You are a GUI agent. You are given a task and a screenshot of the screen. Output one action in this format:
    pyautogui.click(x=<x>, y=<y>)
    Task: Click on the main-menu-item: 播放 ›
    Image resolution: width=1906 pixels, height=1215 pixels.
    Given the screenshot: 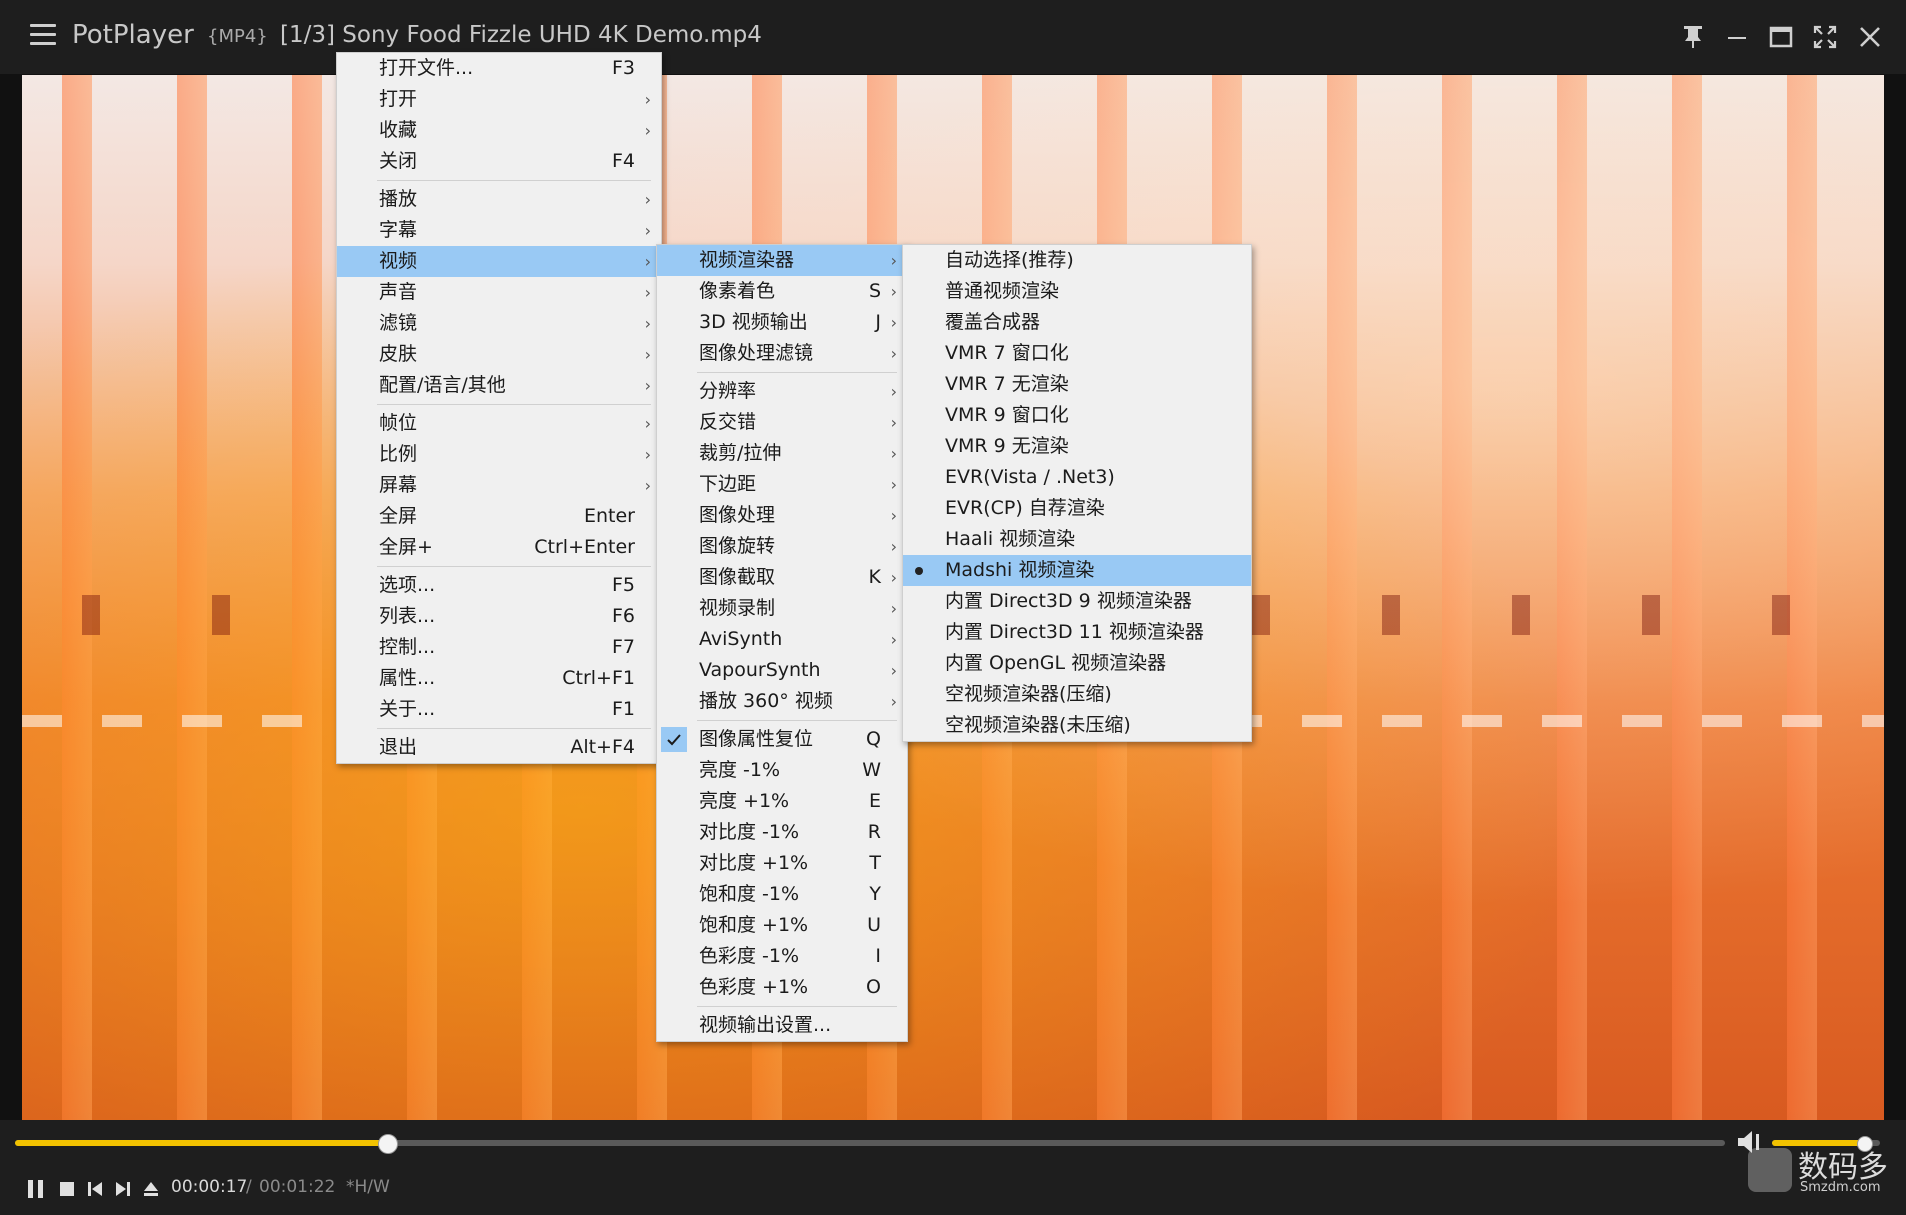 What is the action you would take?
    pyautogui.click(x=499, y=199)
    